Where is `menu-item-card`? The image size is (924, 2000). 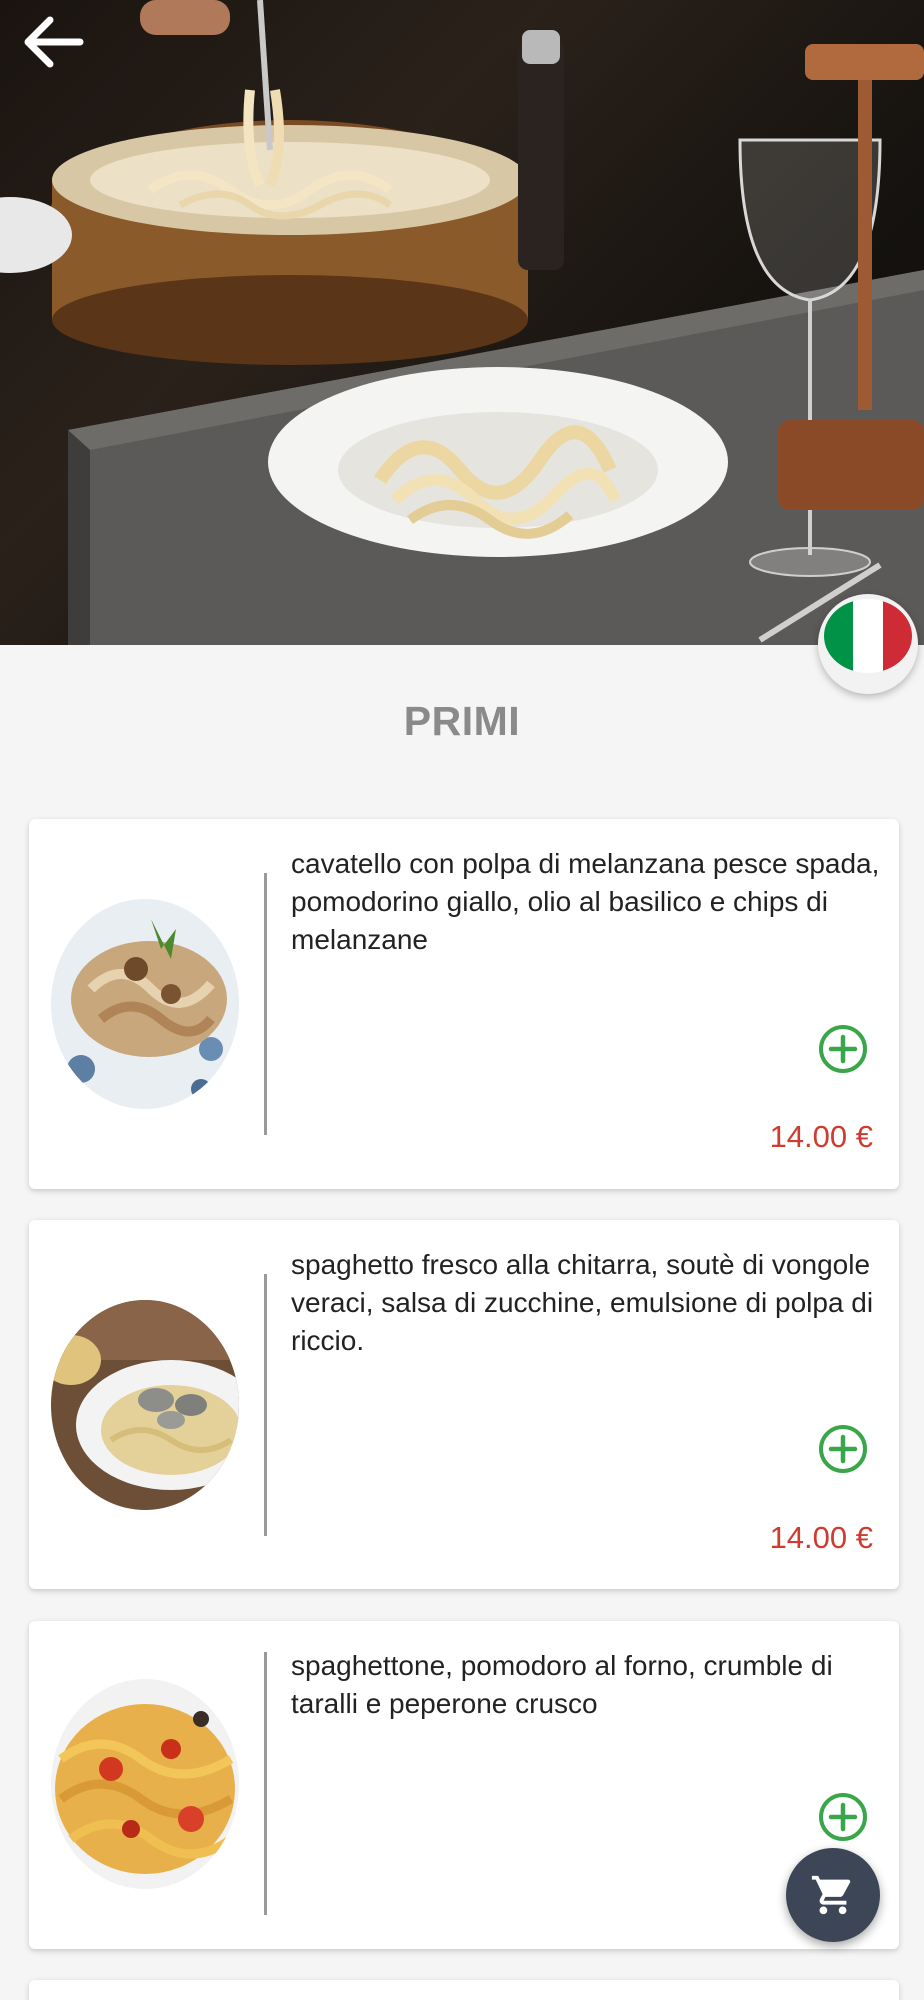 menu-item-card is located at coordinates (464, 1990).